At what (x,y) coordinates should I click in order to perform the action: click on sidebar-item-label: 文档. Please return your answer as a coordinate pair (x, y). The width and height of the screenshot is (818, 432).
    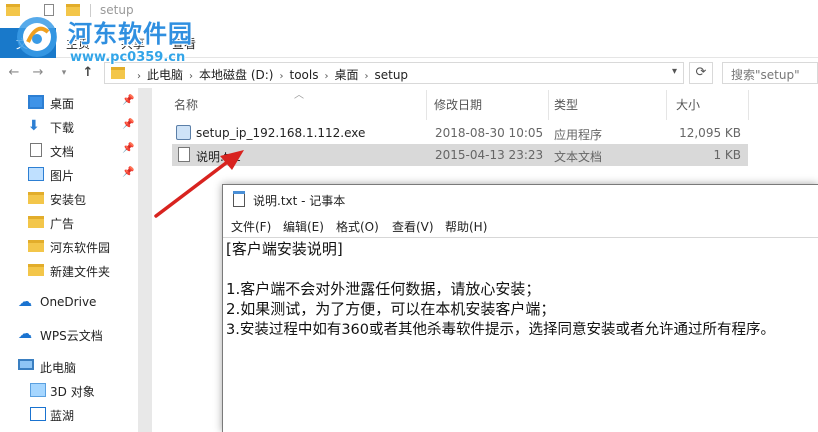
    Looking at the image, I should click on (62, 152).